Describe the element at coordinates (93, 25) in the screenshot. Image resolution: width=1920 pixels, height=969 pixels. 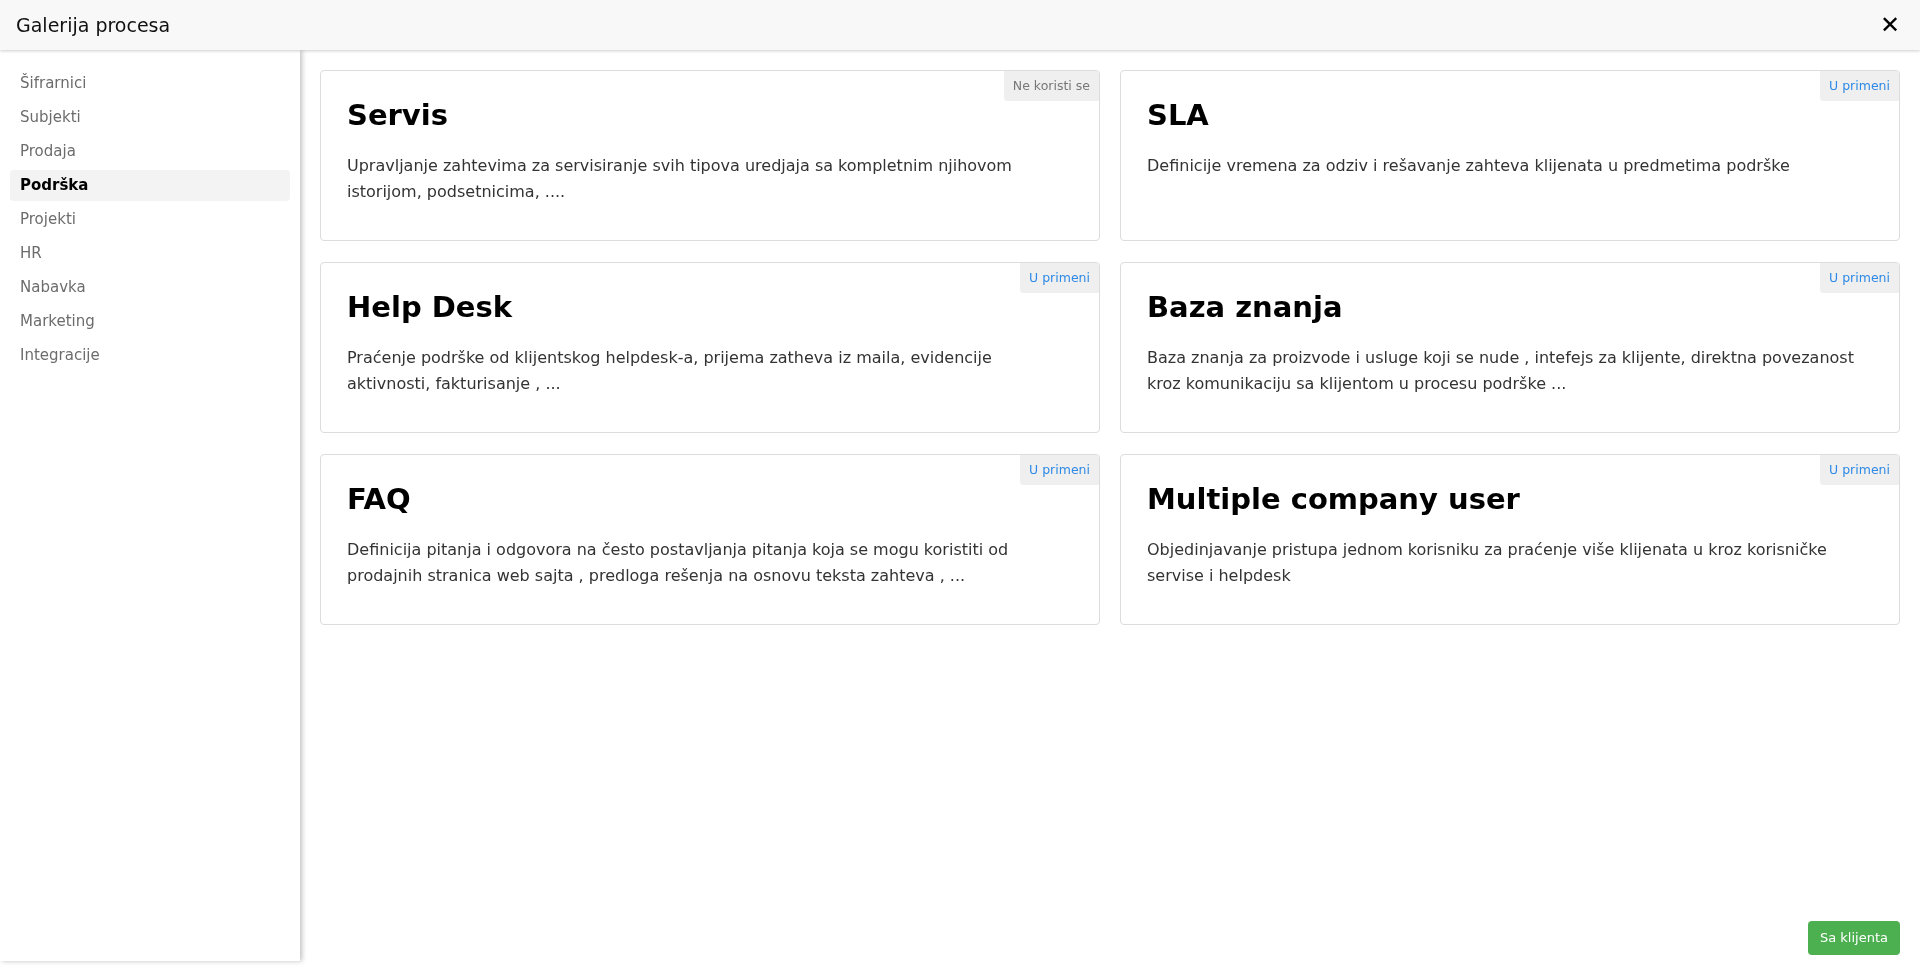
I see `window-title: Galerija procesa` at that location.